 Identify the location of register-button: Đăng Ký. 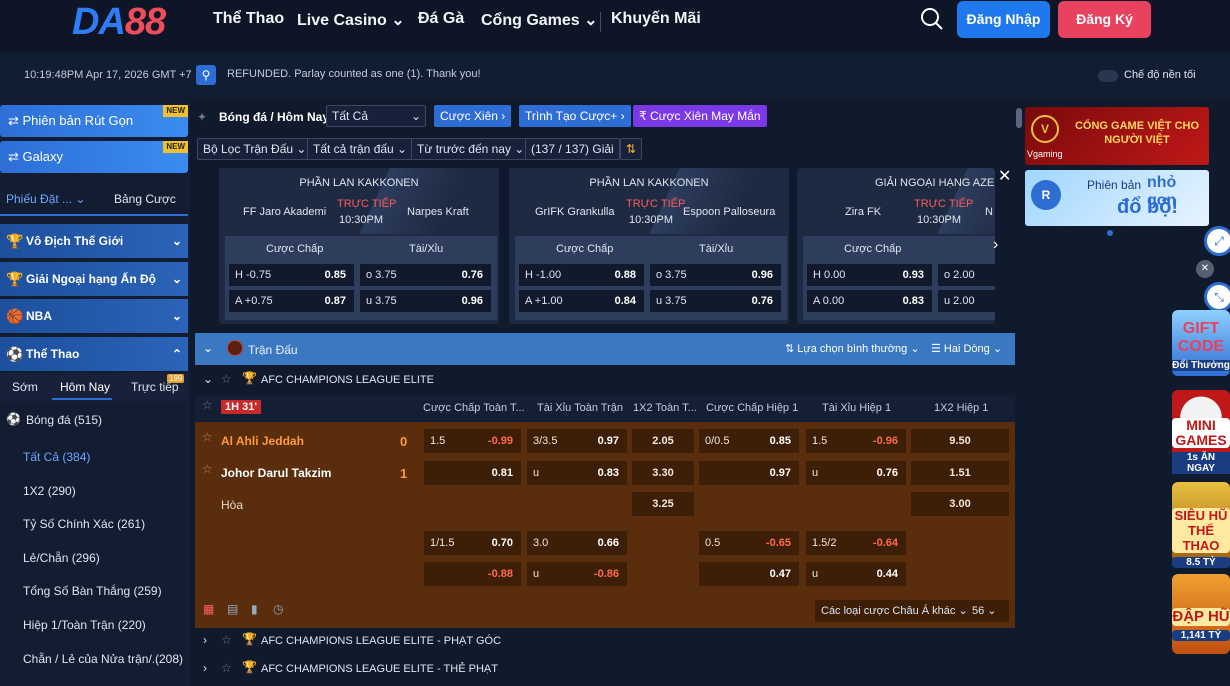
(1104, 19).